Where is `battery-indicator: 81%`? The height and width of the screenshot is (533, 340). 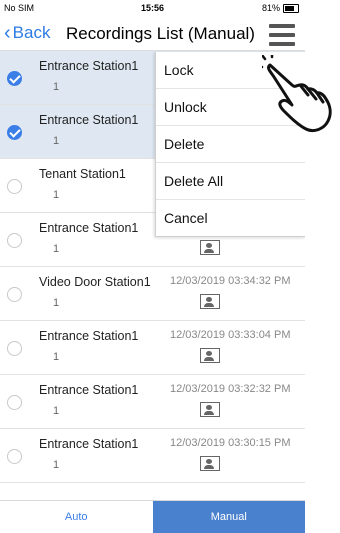 battery-indicator: 81% is located at coordinates (280, 8).